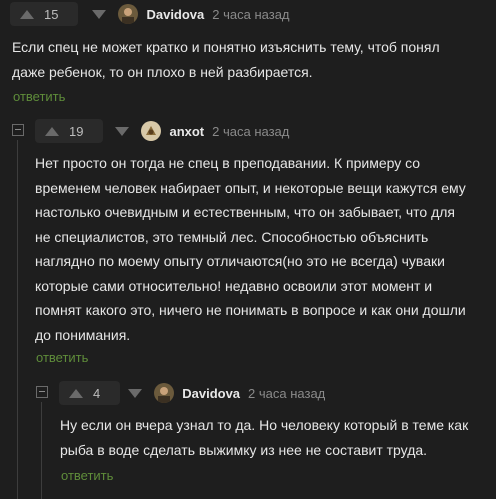  I want to click on comment-2-header: 19 anxot 2 часа назад, so click(162, 131).